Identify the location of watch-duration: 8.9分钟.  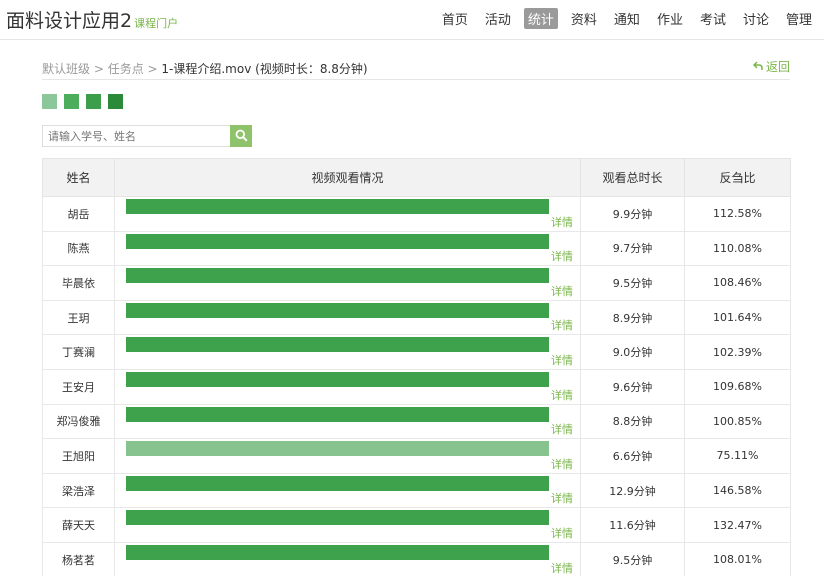
(632, 317).